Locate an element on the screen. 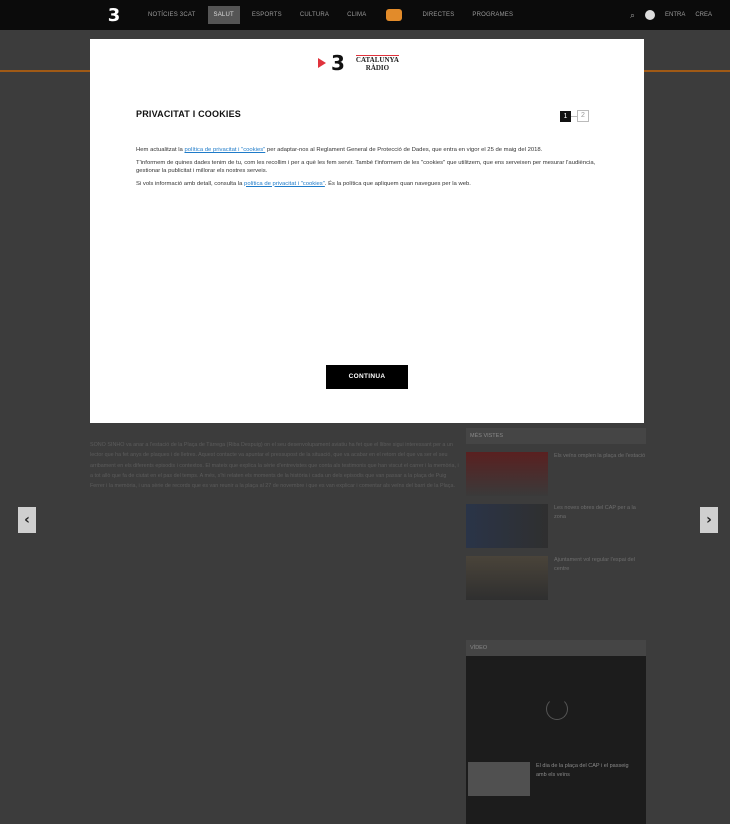 This screenshot has width=730, height=824. user-area: ⌕ ENTRA CREA is located at coordinates (671, 15).